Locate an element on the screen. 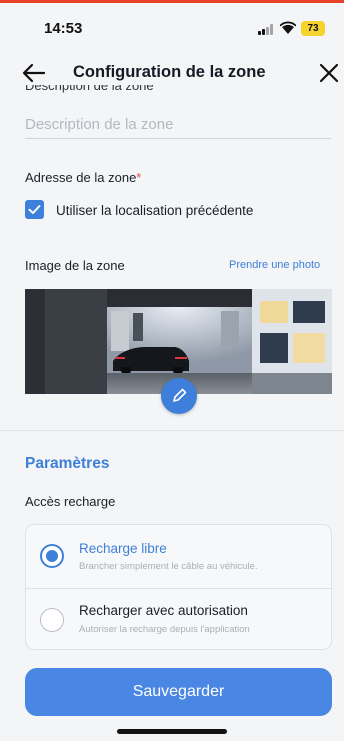 This screenshot has height=741, width=344. signal-icon is located at coordinates (266, 29).